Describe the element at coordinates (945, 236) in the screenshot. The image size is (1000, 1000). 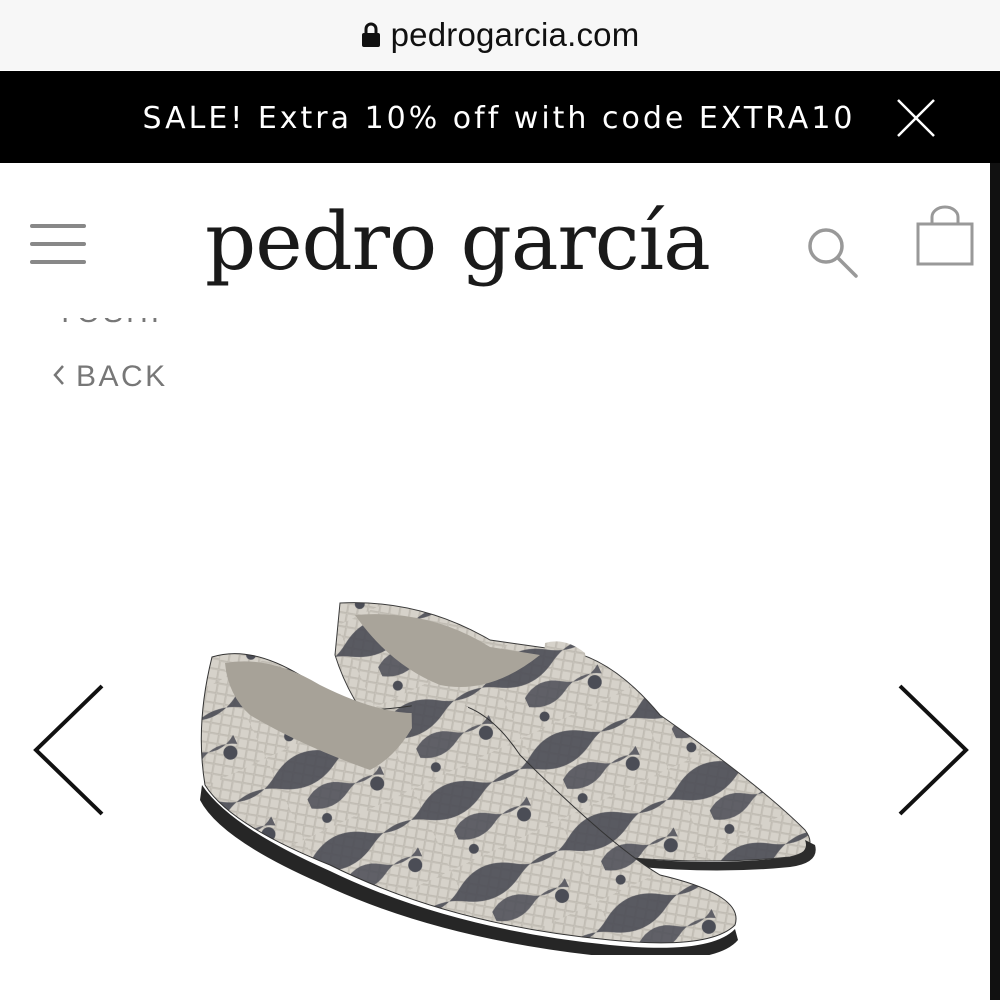
I see `shopping-bag-icon` at that location.